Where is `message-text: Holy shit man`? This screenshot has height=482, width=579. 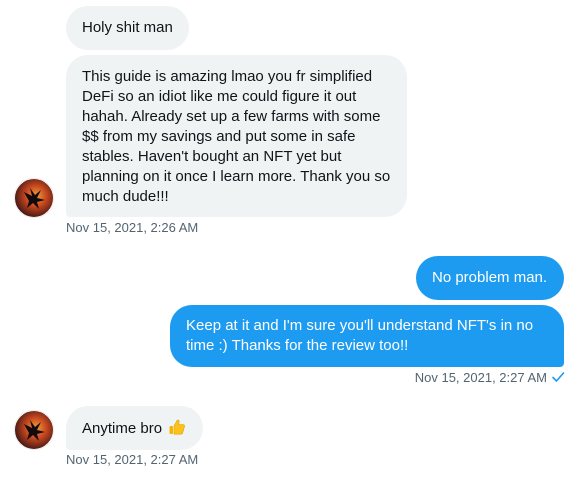
message-text: Holy shit man is located at coordinates (127, 27).